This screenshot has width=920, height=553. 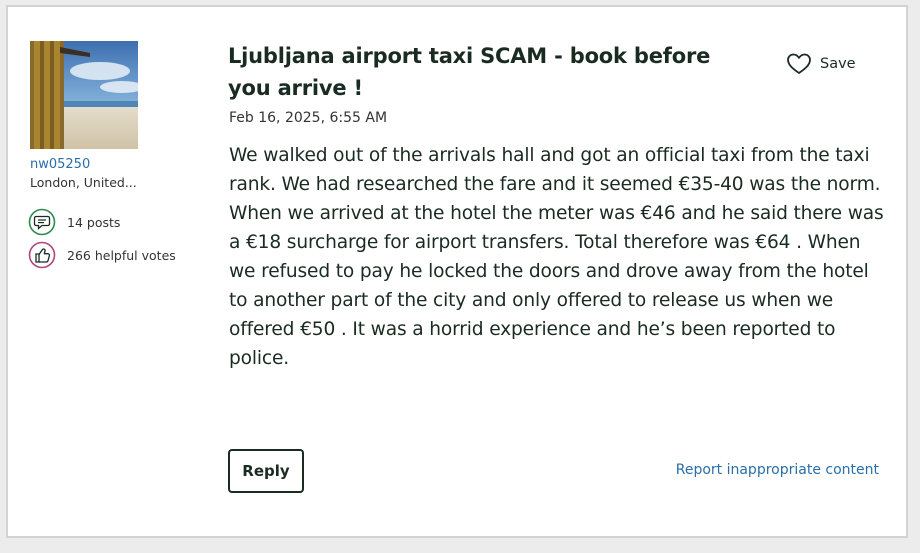 I want to click on avatar, so click(x=84, y=95).